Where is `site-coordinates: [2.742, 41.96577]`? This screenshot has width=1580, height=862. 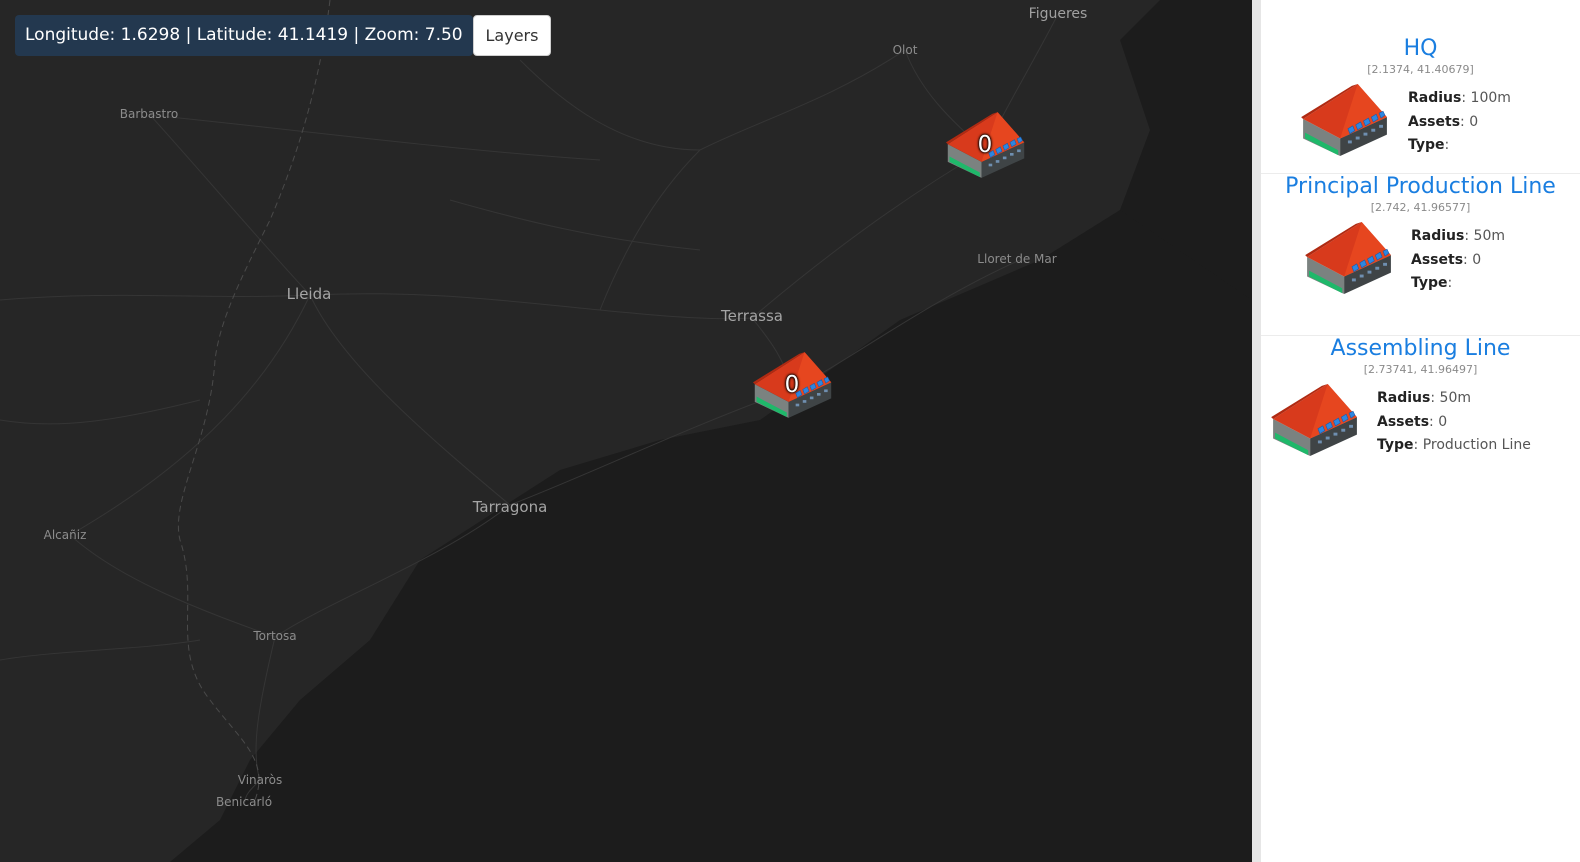
site-coordinates: [2.742, 41.96577] is located at coordinates (1420, 207).